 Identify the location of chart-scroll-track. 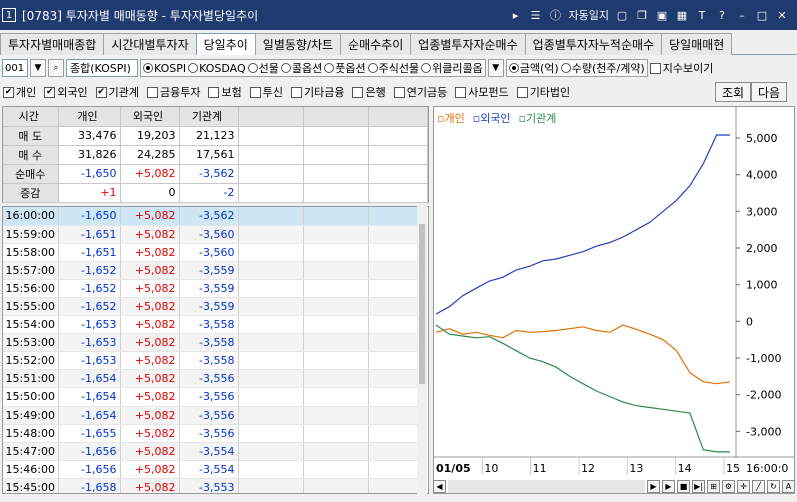
(546, 486).